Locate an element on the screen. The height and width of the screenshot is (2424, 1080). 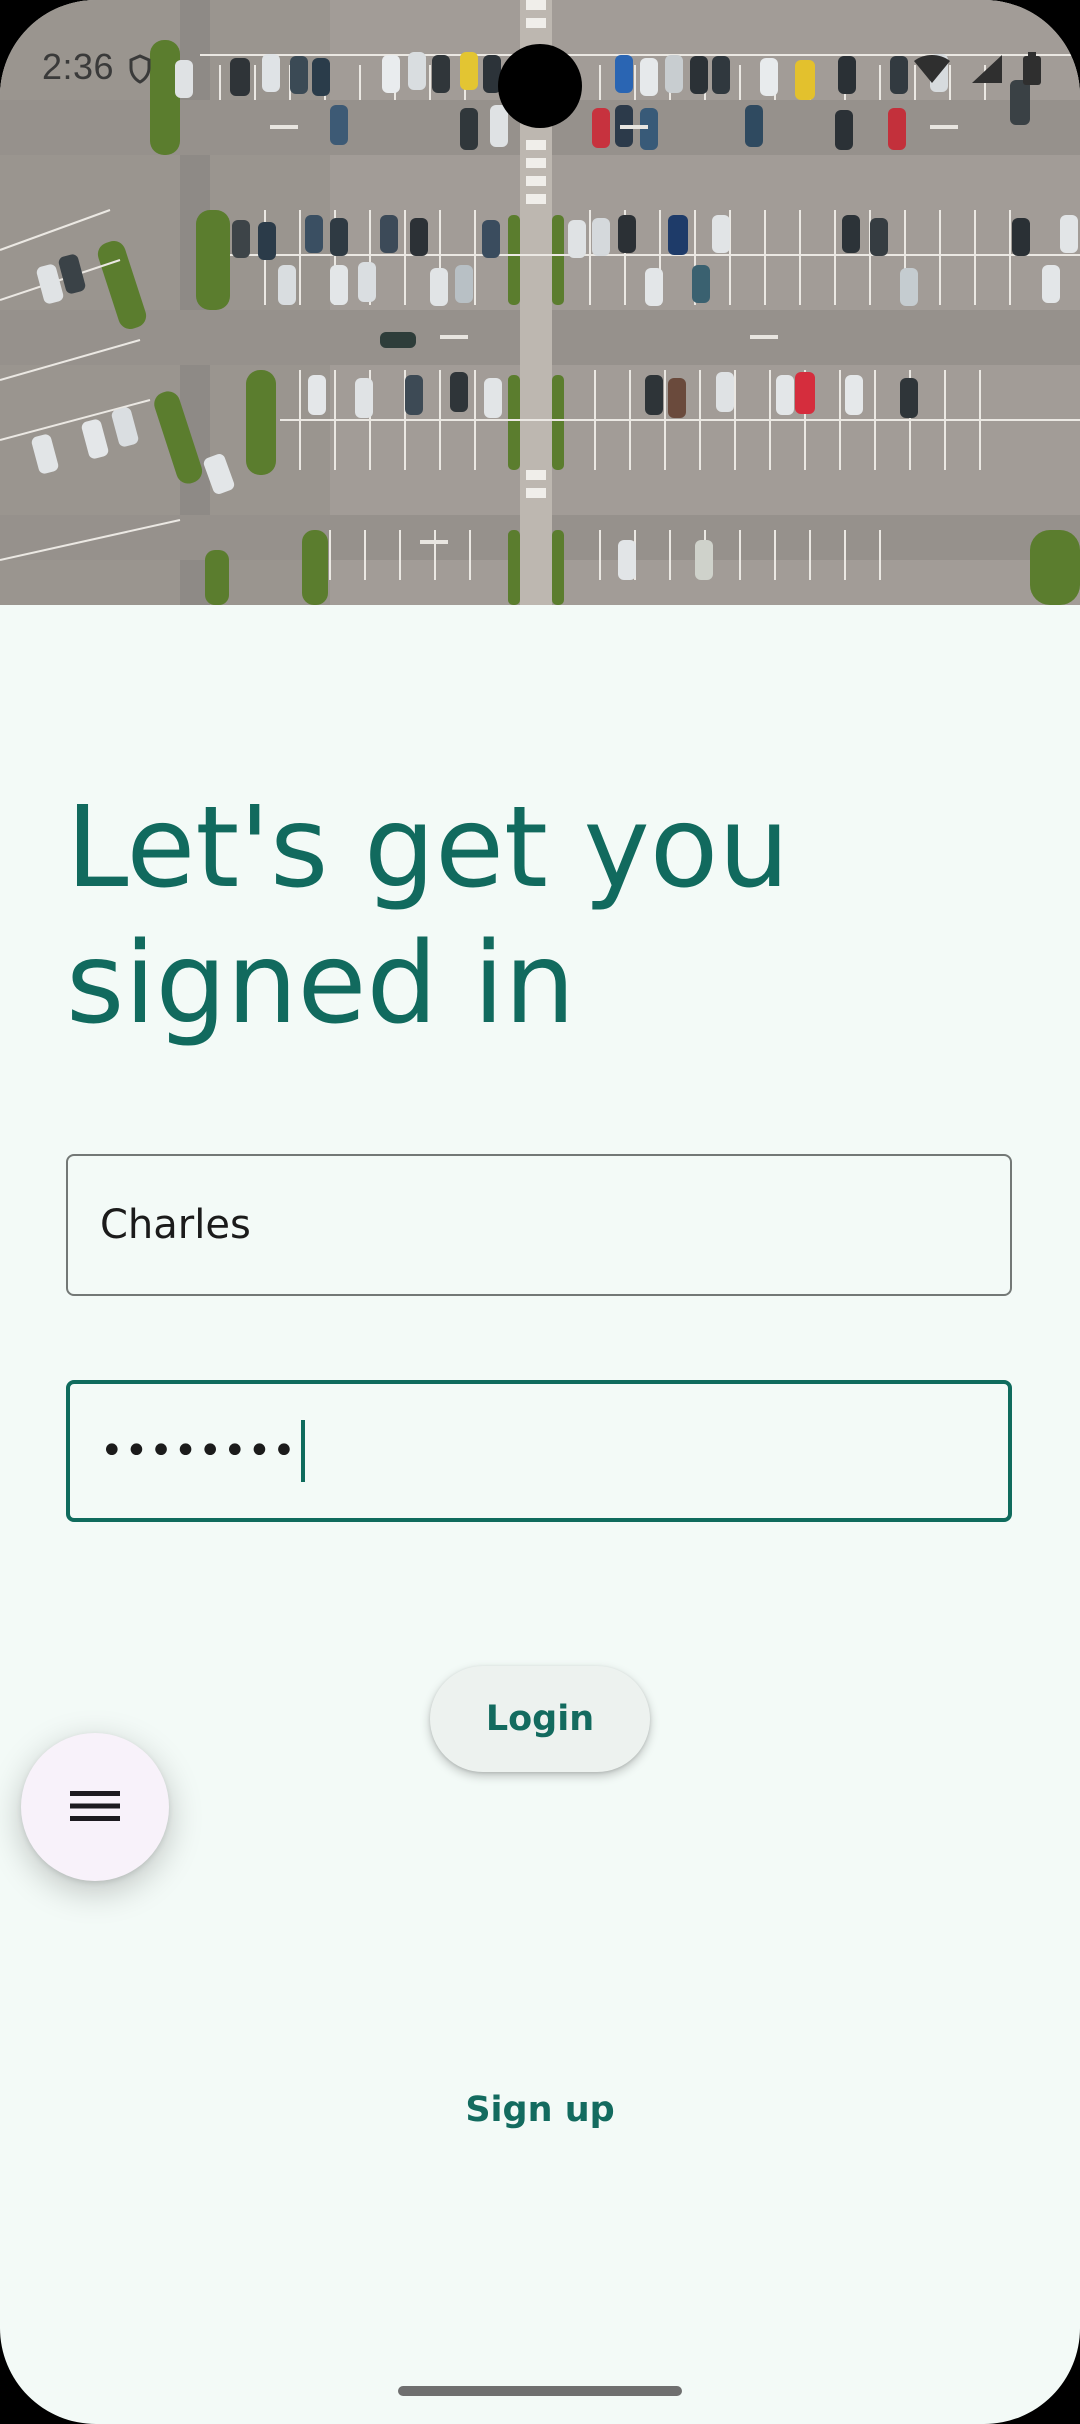
login-button: Login is located at coordinates (540, 1719).